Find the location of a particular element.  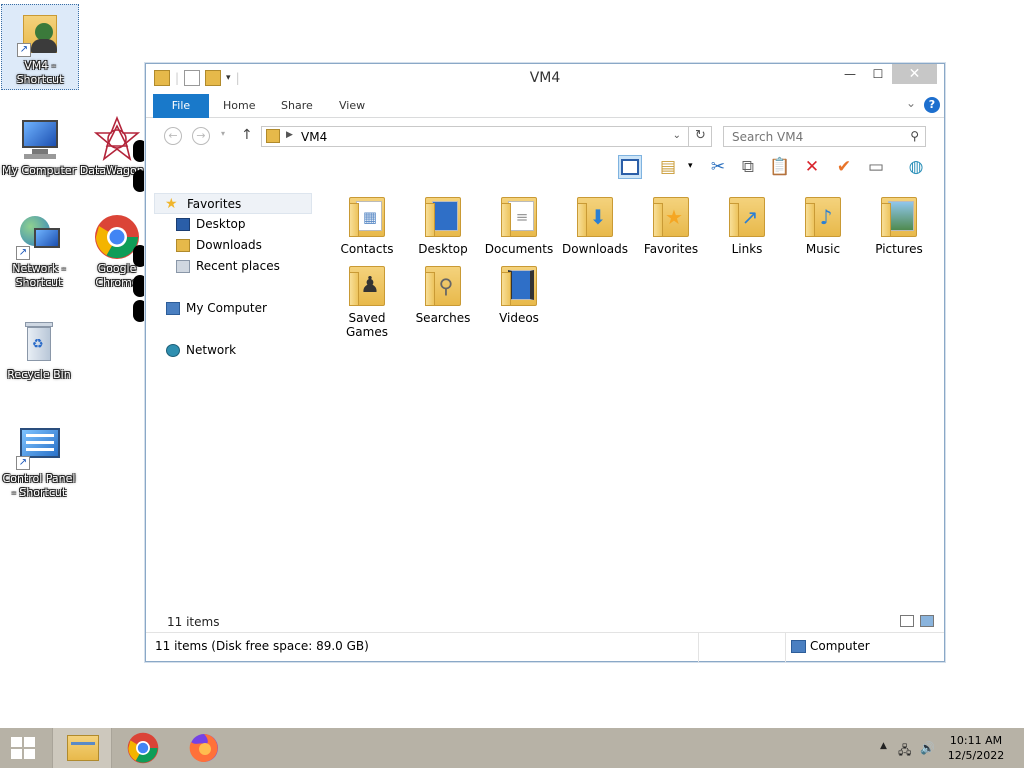

tab-file: File is located at coordinates (181, 106).